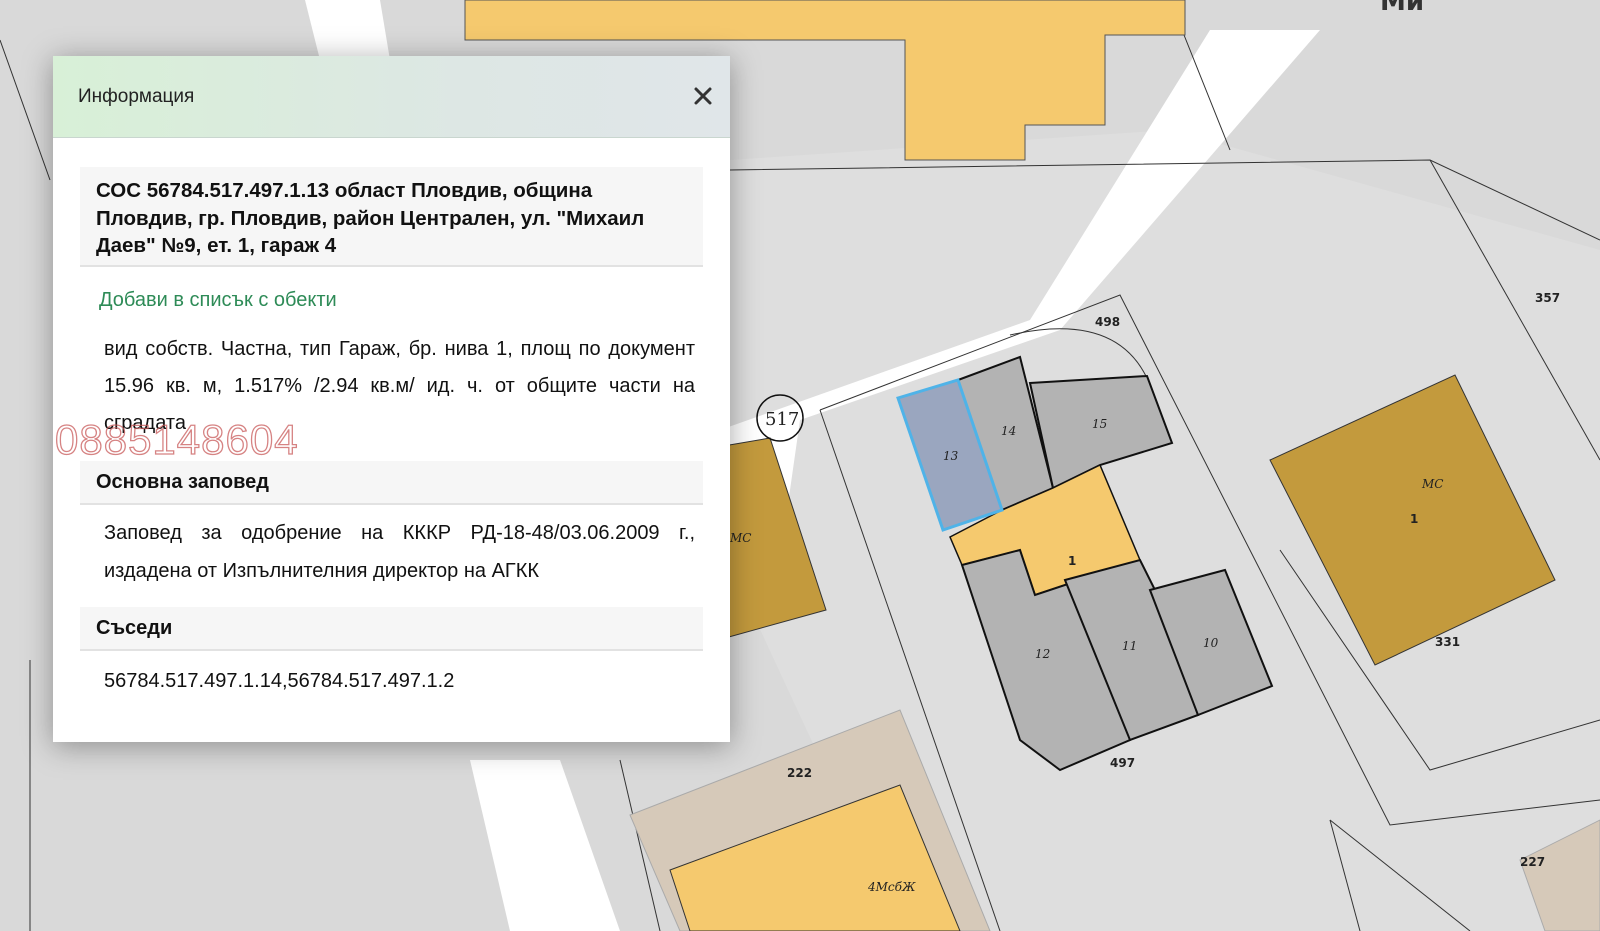 The width and height of the screenshot is (1600, 931). I want to click on map-label-517: 517, so click(782, 419).